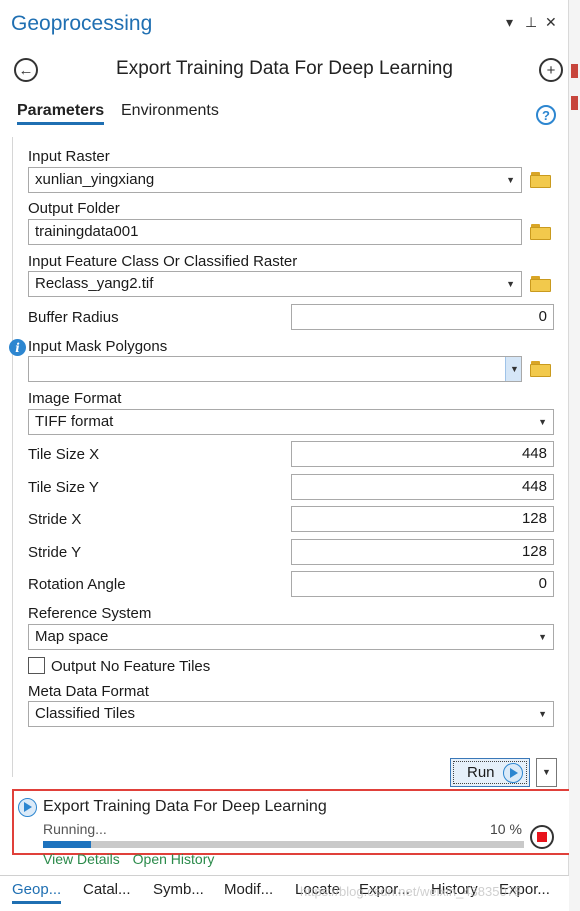 The width and height of the screenshot is (580, 911). What do you see at coordinates (422, 584) in the screenshot?
I see `rotation-angle-field: 0` at bounding box center [422, 584].